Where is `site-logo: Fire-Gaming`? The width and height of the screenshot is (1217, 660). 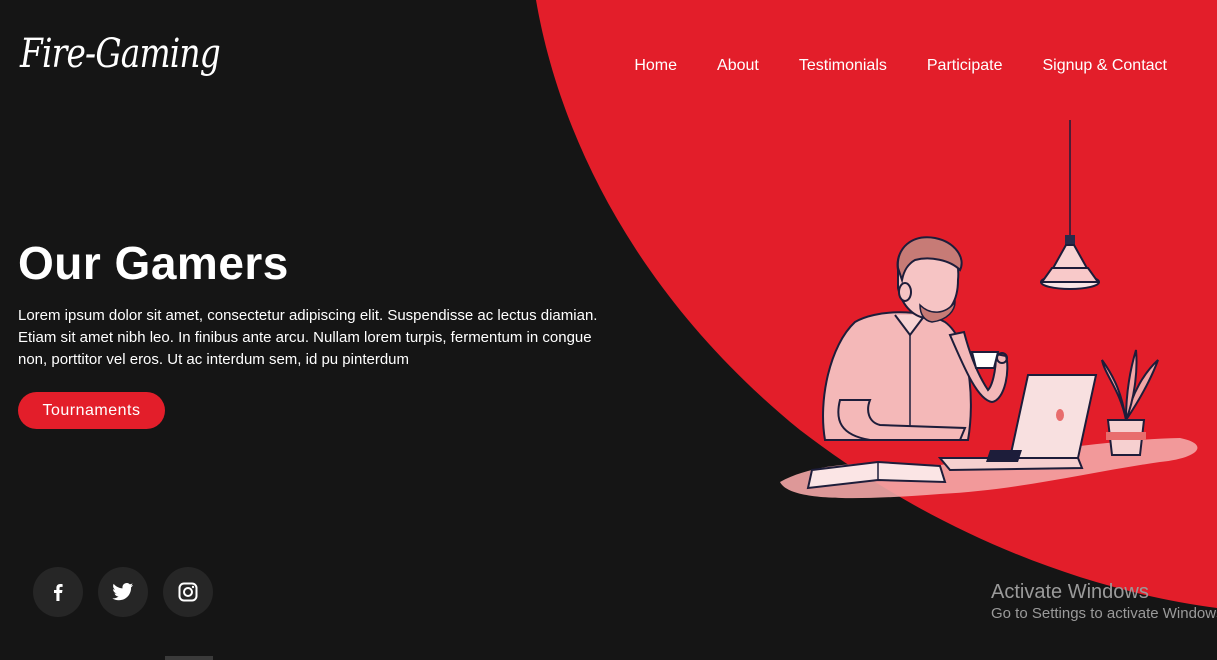 site-logo: Fire-Gaming is located at coordinates (120, 54).